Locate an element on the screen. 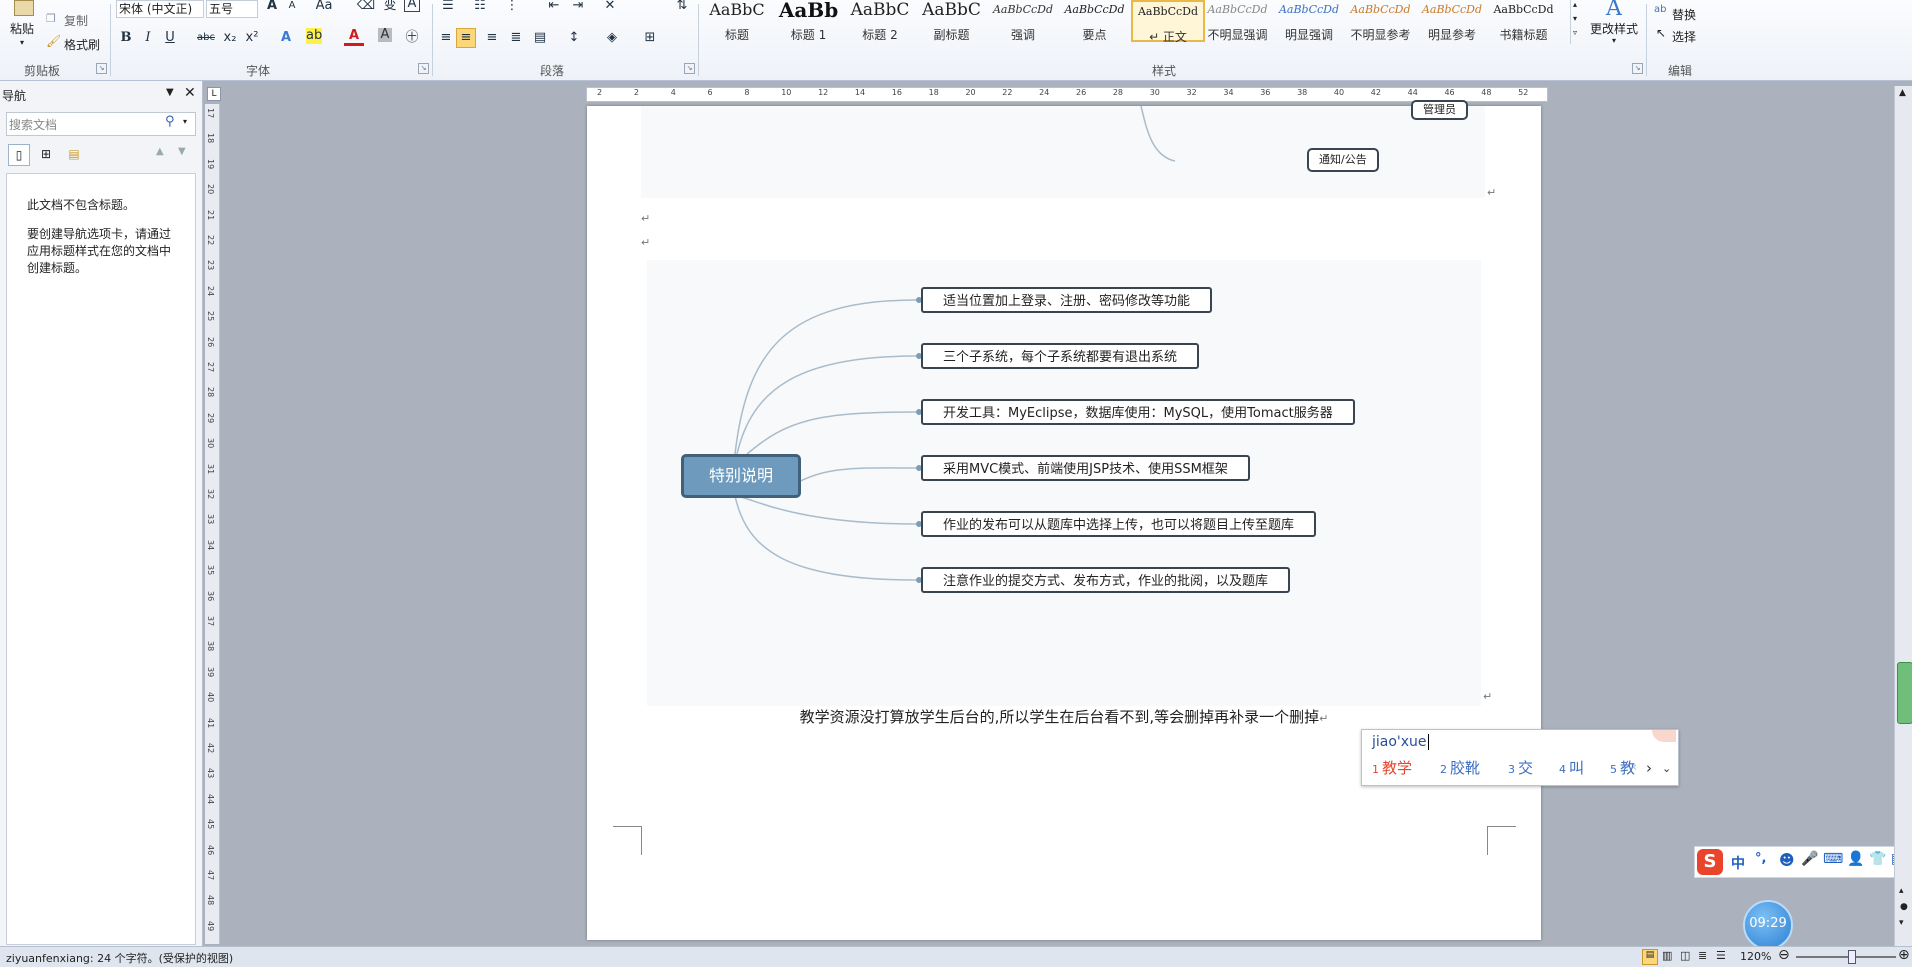 The width and height of the screenshot is (1912, 967). increase-indent-button: ⇥ is located at coordinates (578, 8).